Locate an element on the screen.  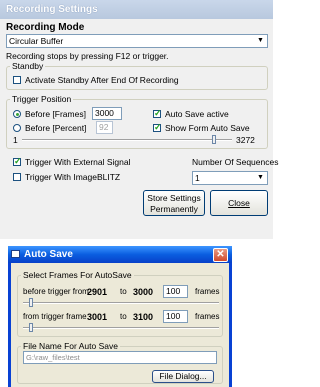
trigger-position-group-label: Trigger Position is located at coordinates (42, 99).